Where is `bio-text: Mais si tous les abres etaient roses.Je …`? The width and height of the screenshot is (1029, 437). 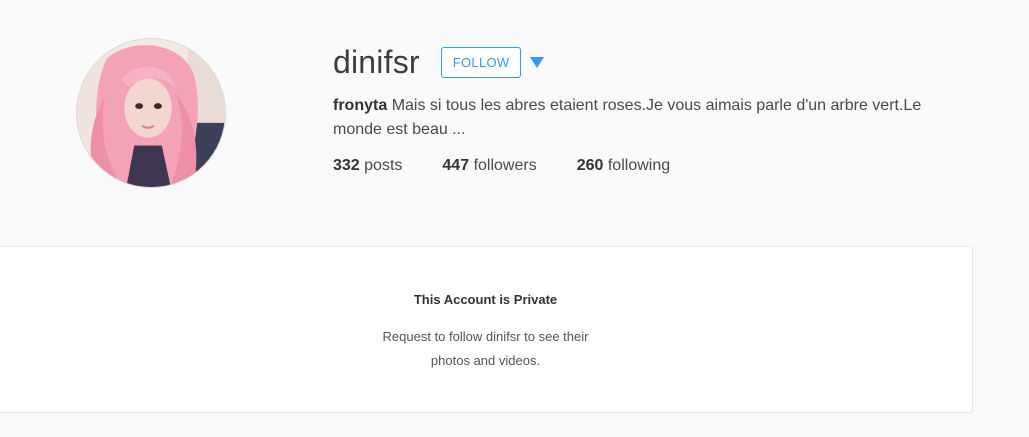 bio-text: Mais si tous les abres etaient roses.Je … is located at coordinates (627, 117).